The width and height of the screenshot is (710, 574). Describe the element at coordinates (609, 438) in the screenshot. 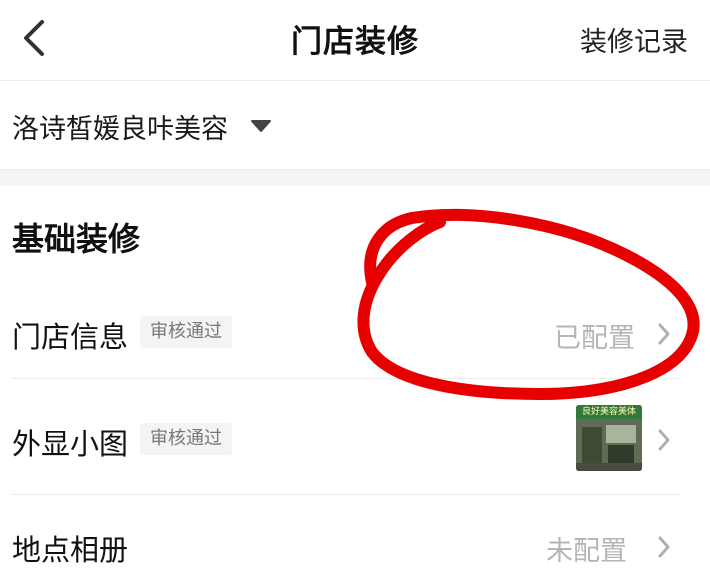

I see `storefront-thumbnail: 良好美容美体` at that location.